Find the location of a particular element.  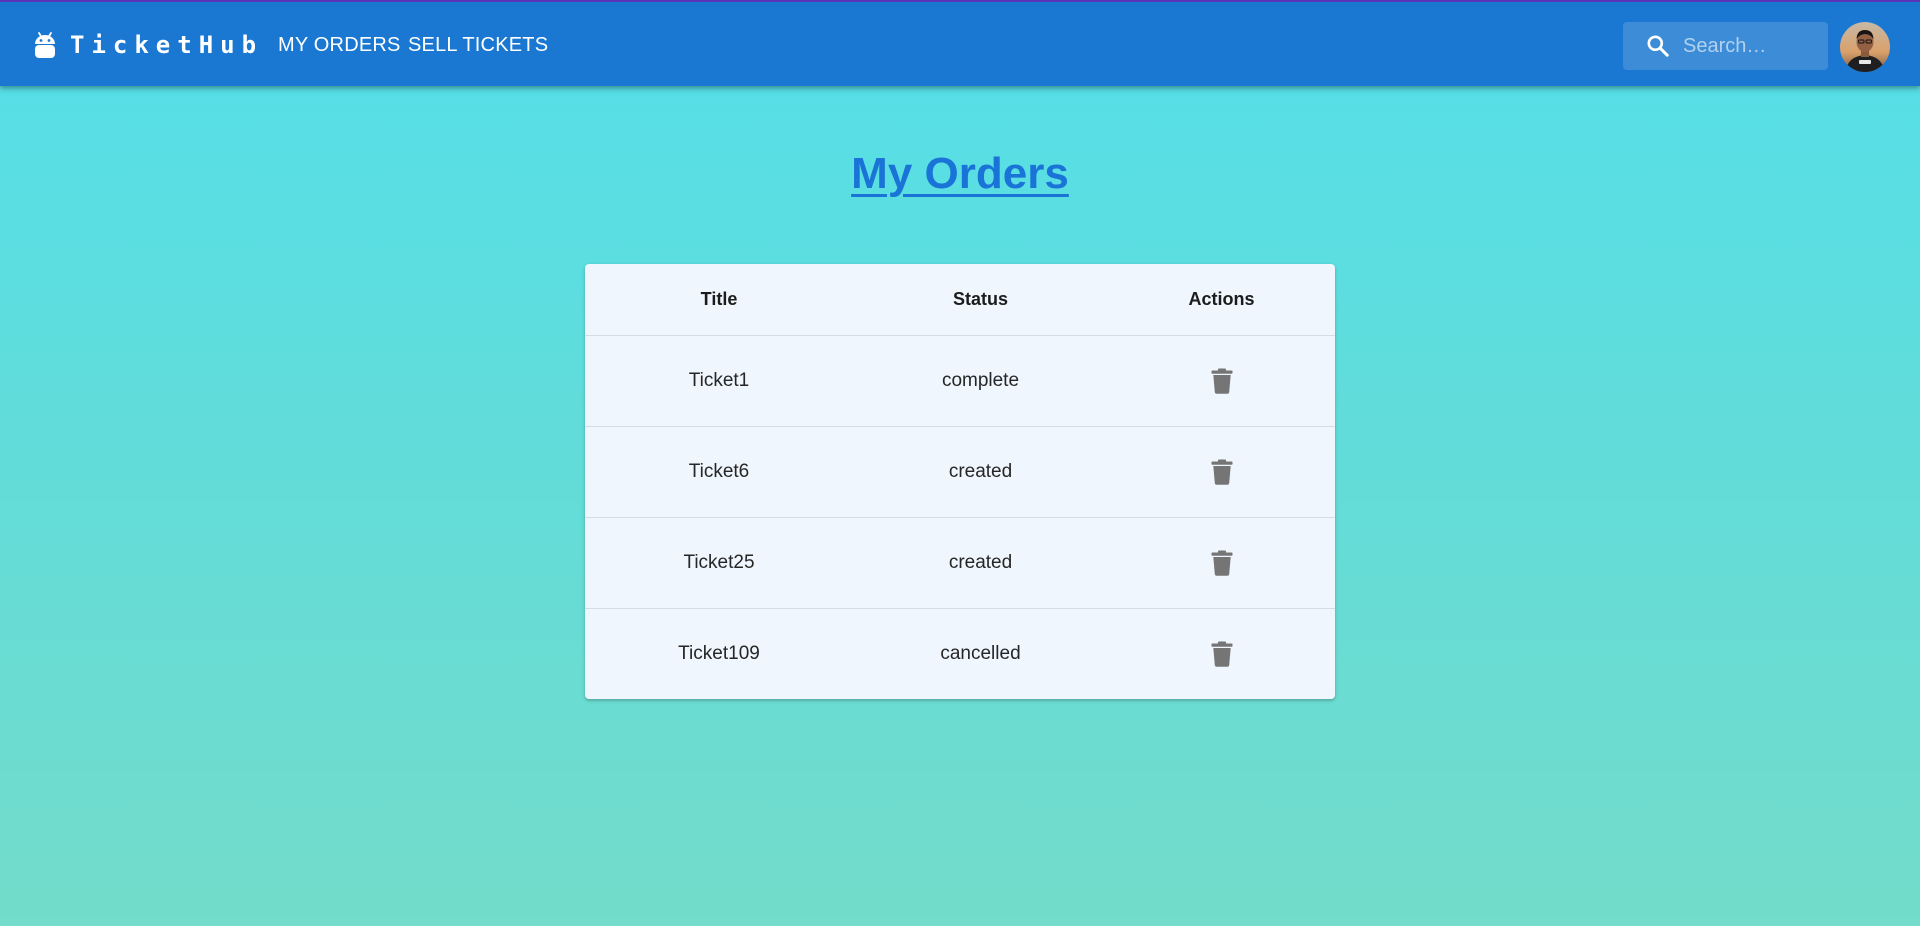

table-row: Ticket1 complete is located at coordinates (960, 381).